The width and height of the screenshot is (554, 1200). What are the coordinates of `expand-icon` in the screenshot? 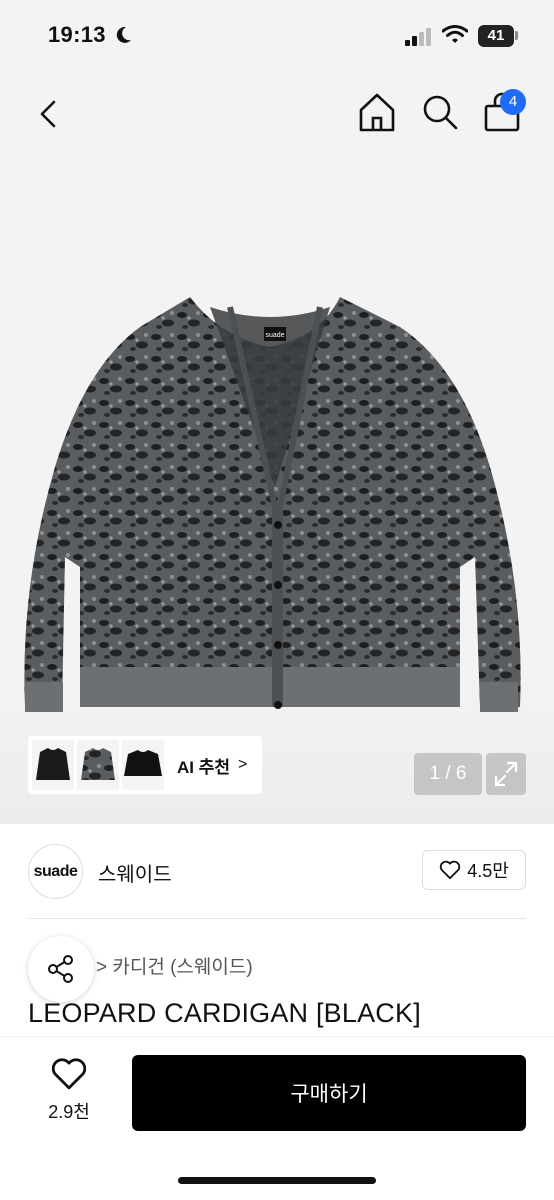 It's located at (506, 774).